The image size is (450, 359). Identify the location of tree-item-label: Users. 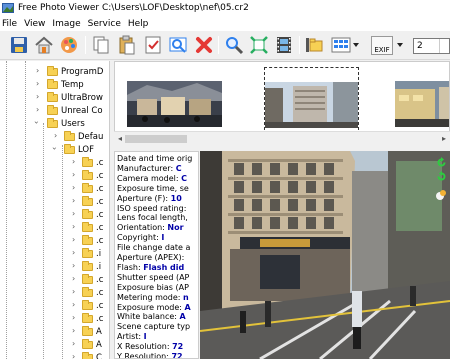
(73, 124).